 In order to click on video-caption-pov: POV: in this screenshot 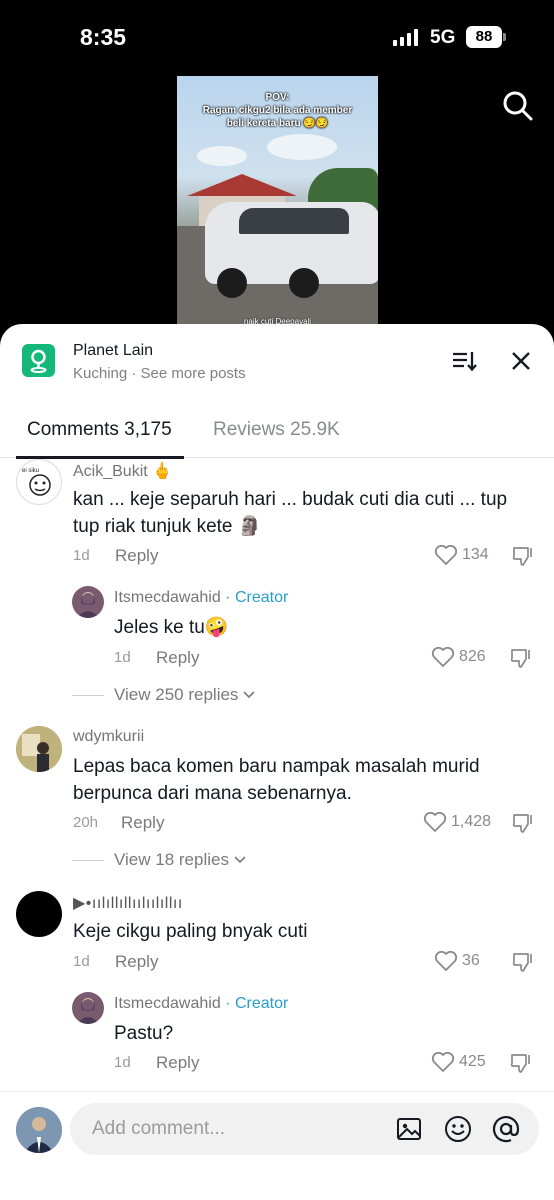, I will do `click(277, 97)`.